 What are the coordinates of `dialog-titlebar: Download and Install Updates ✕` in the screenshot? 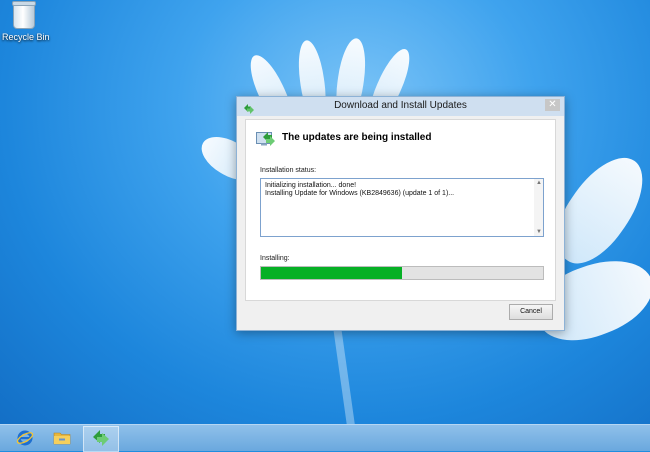 It's located at (400, 106).